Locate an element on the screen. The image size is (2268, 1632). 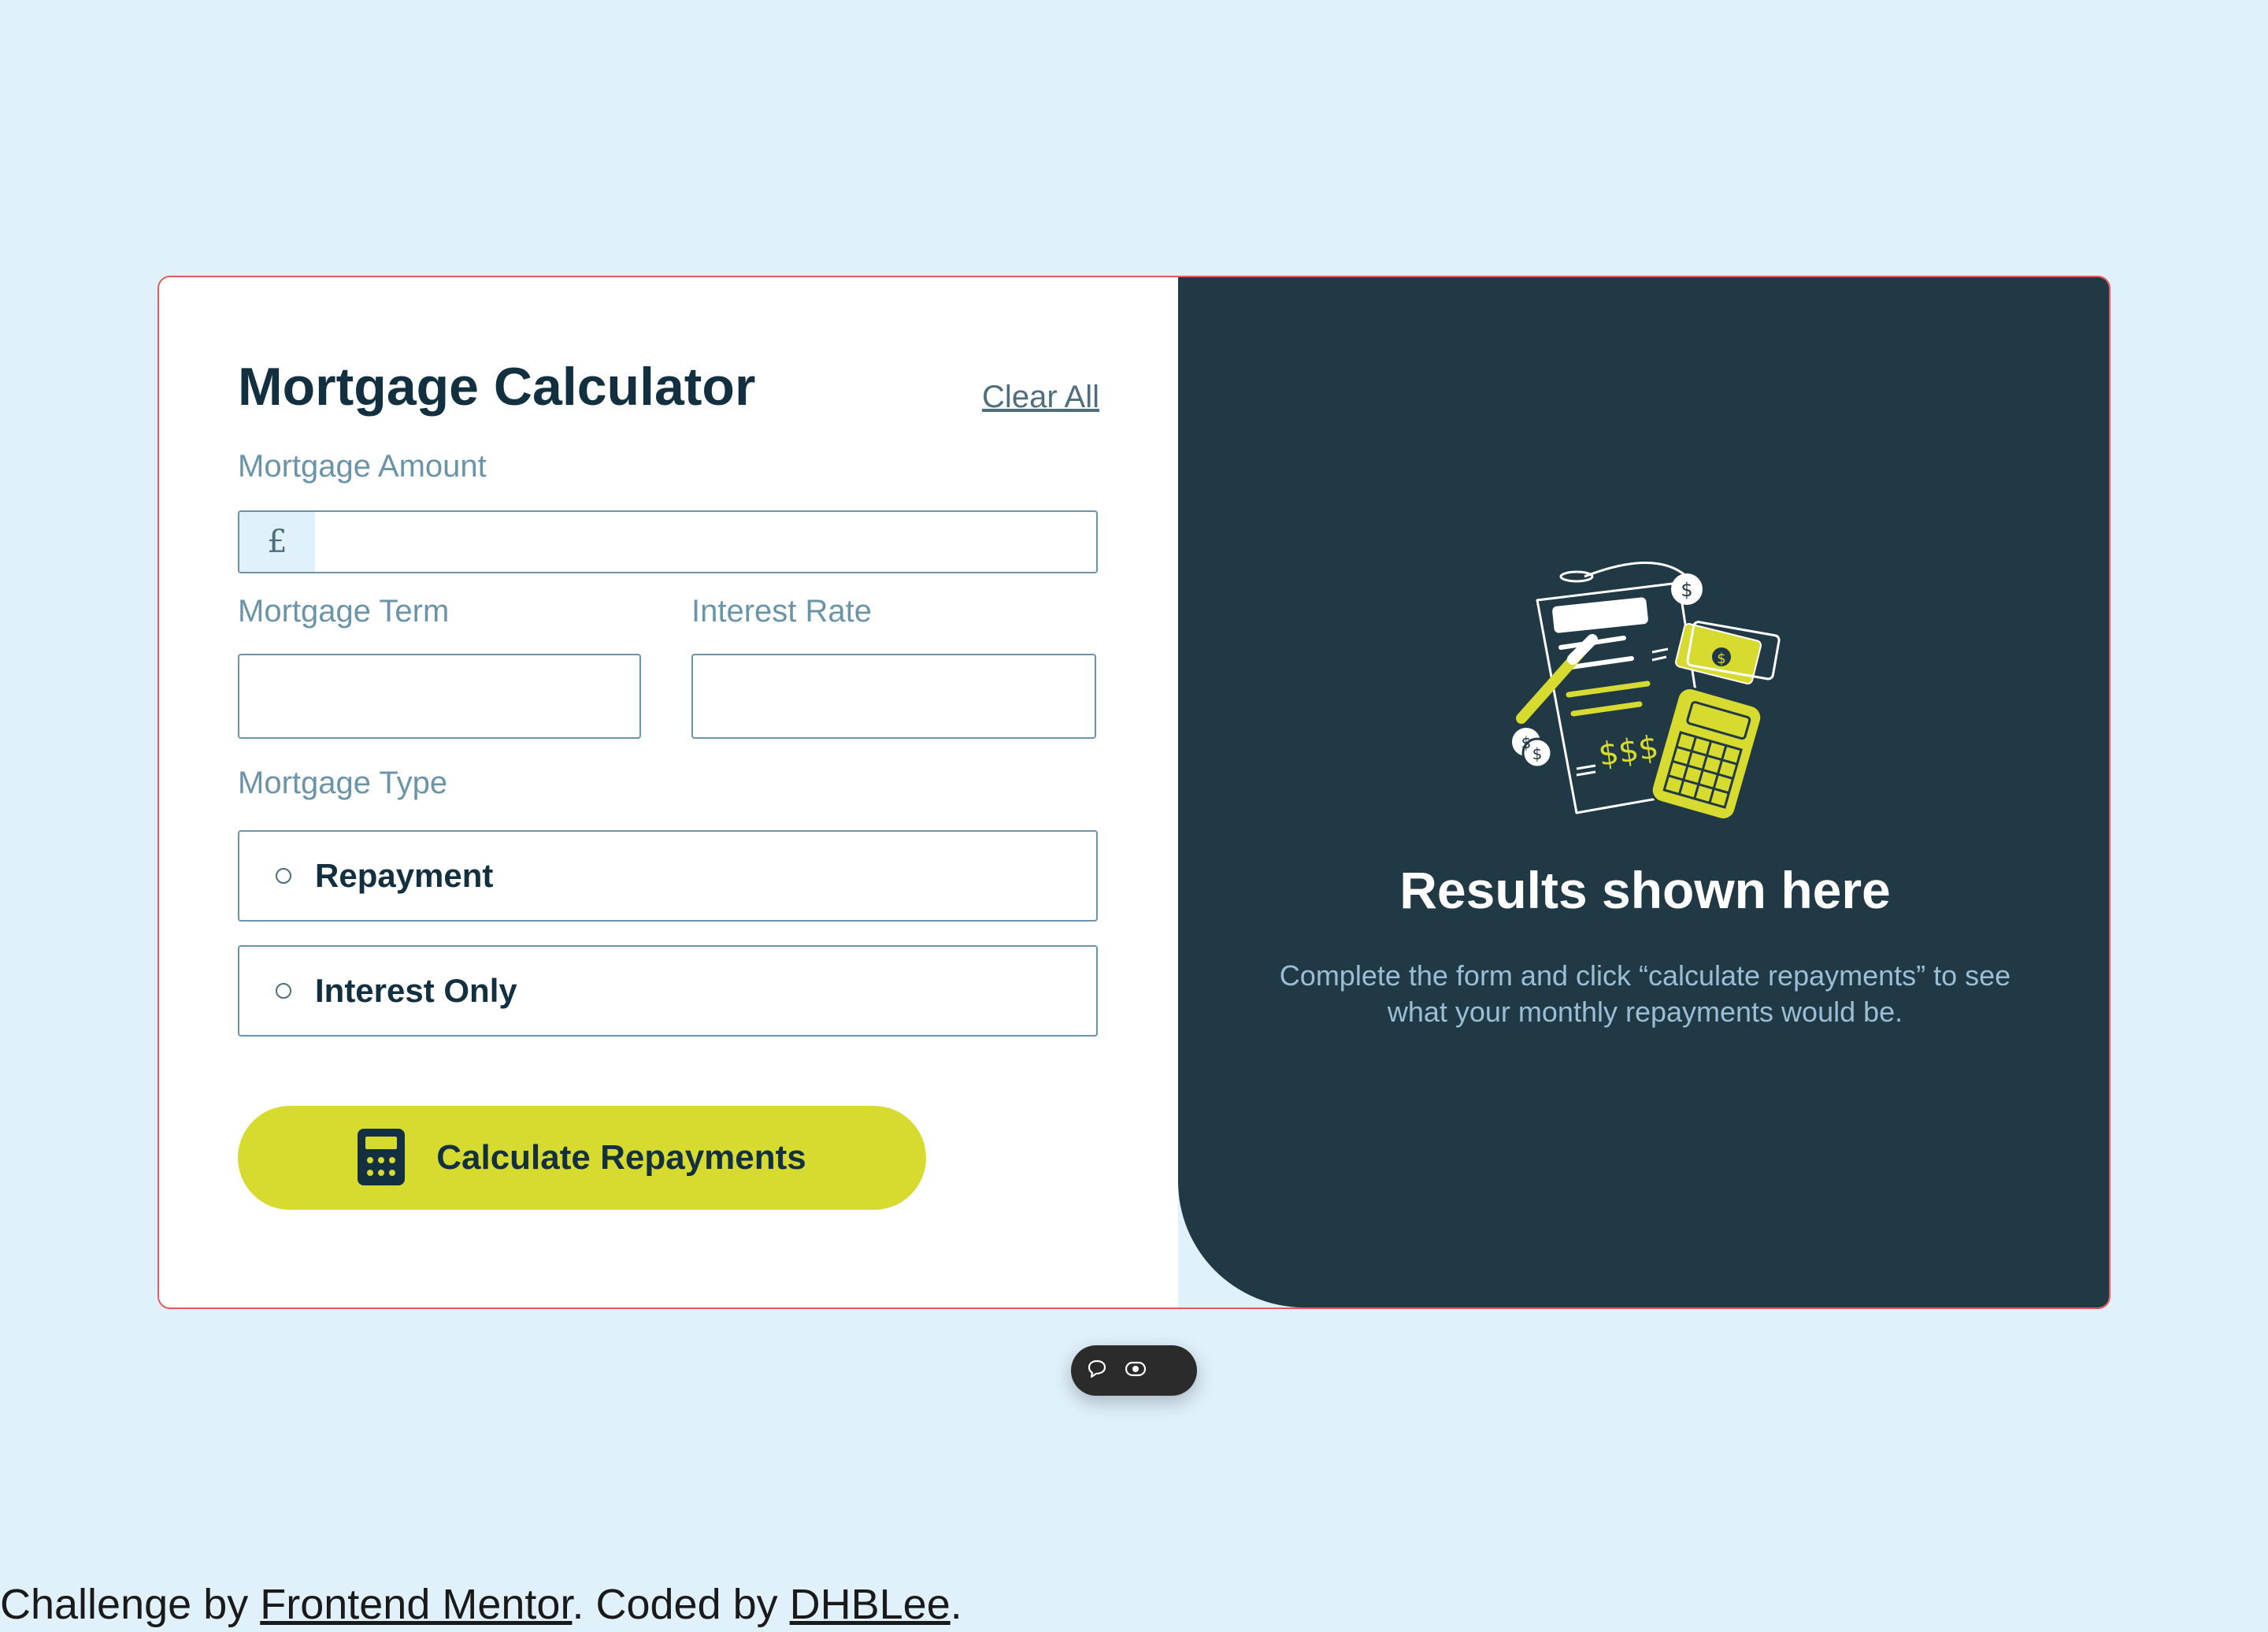
interest-rate-field: % is located at coordinates (893, 696).